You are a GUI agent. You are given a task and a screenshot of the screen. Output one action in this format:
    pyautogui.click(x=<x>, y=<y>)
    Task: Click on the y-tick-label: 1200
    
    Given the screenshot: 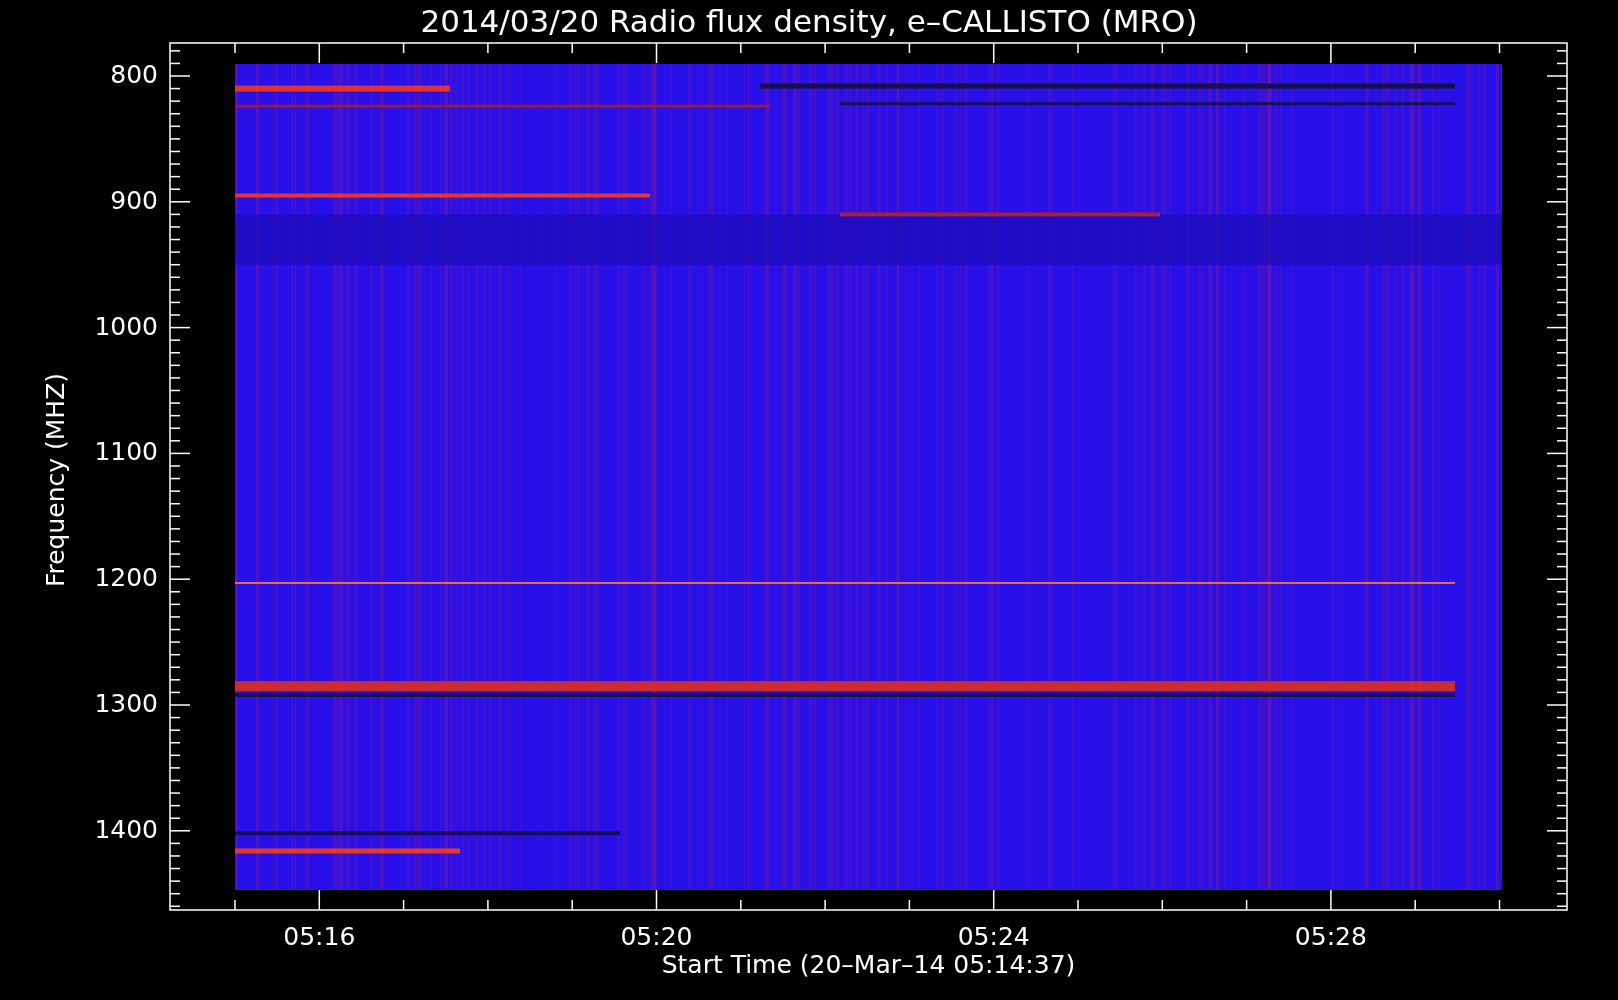 What is the action you would take?
    pyautogui.click(x=125, y=578)
    